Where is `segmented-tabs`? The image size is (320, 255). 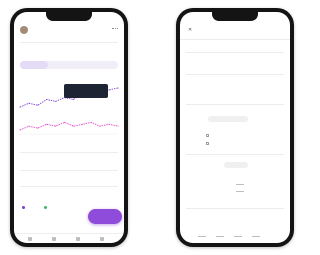 segmented-tabs is located at coordinates (69, 65).